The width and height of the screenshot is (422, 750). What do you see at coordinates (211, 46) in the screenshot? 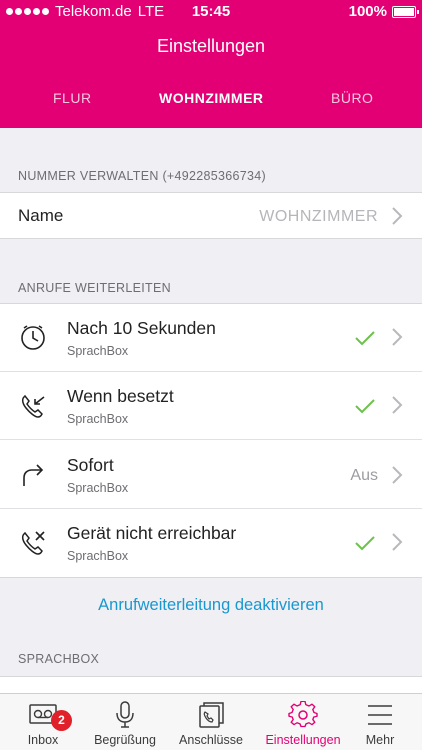
I see `page-title: Einstellungen` at bounding box center [211, 46].